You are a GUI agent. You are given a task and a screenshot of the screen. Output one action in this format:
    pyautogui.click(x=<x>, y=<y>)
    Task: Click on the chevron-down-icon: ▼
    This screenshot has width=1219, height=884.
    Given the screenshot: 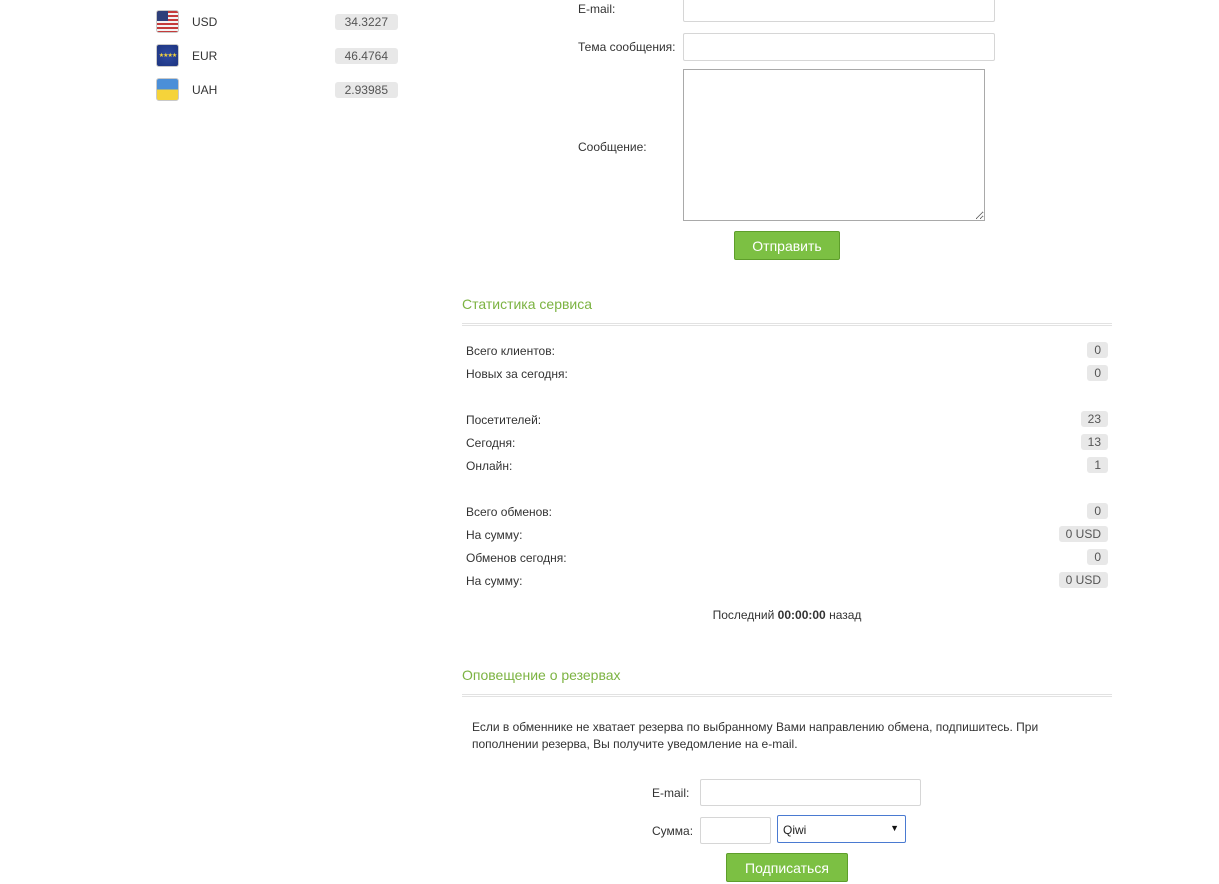 What is the action you would take?
    pyautogui.click(x=894, y=828)
    